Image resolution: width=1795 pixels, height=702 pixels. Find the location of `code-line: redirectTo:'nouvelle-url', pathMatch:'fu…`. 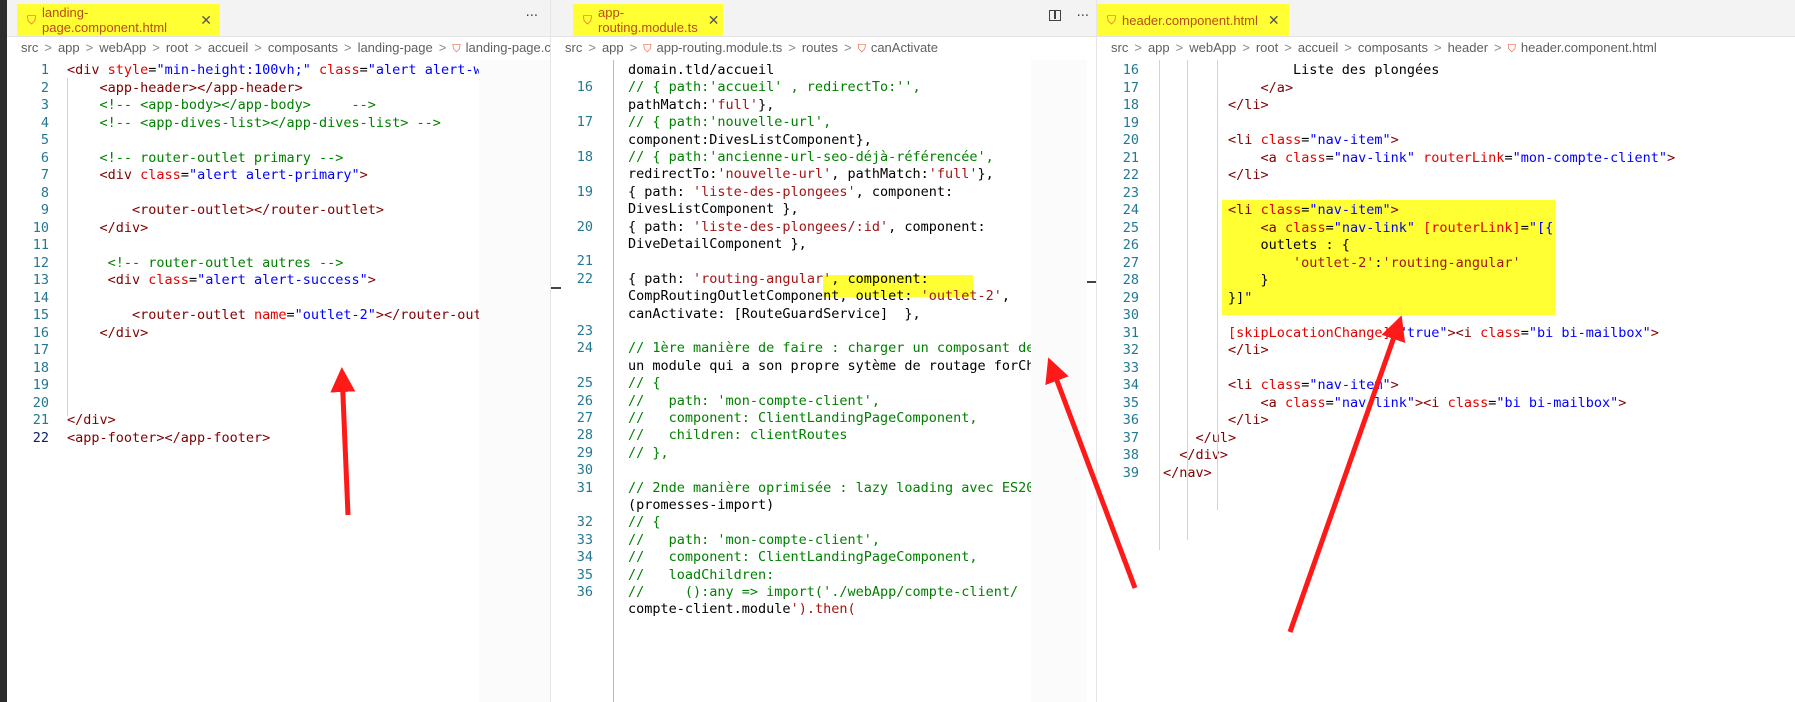

code-line: redirectTo:'nouvelle-url', pathMatch:'fu… is located at coordinates (811, 174).